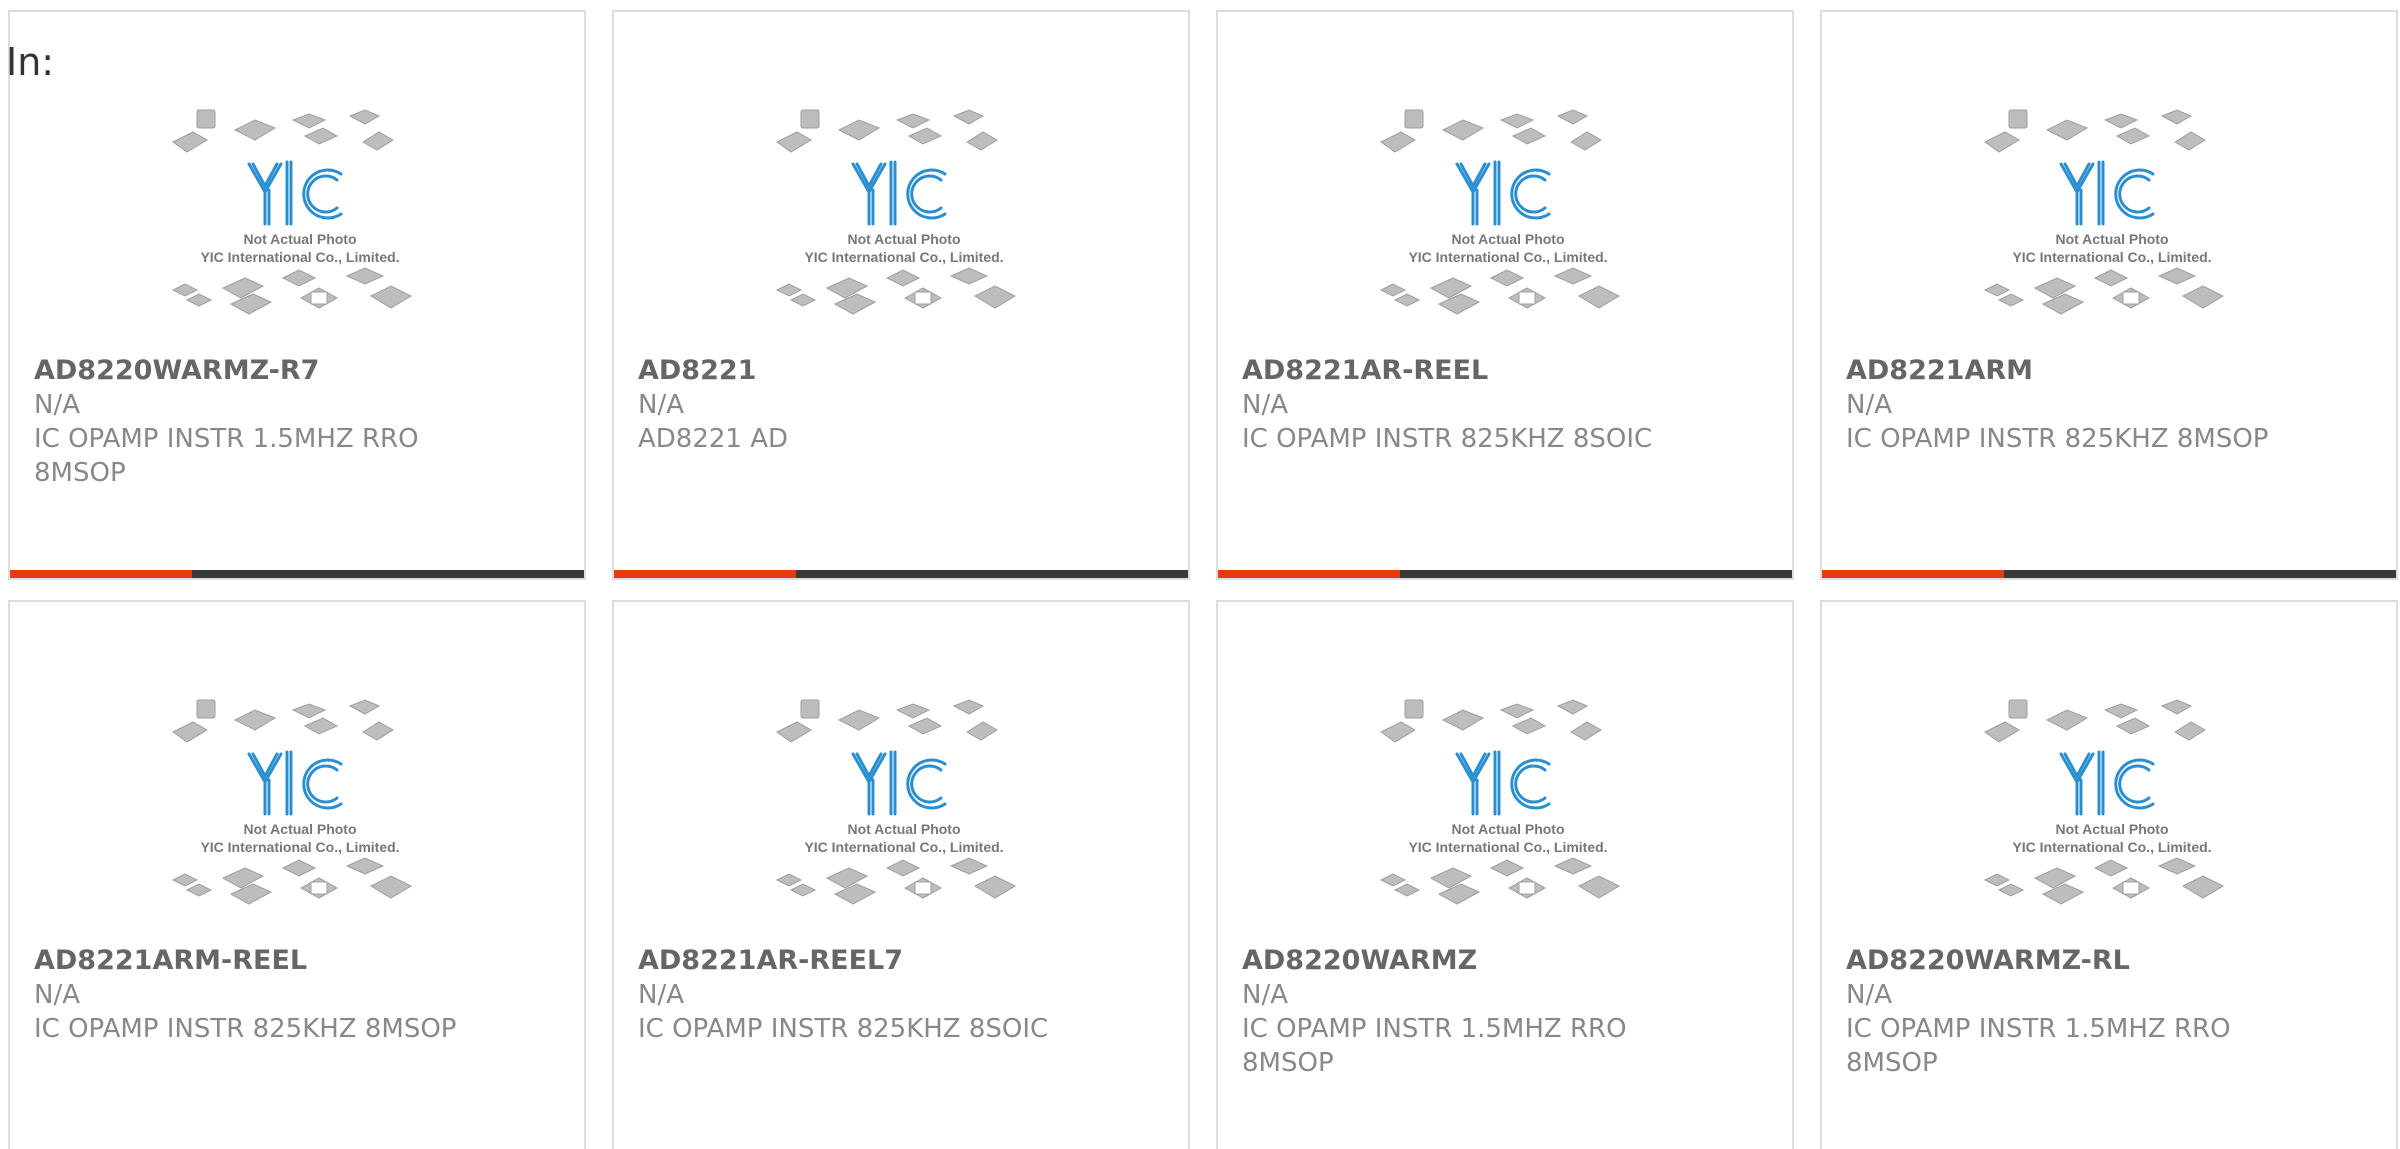 This screenshot has width=2400, height=1149. What do you see at coordinates (274, 371) in the screenshot?
I see `part-number-link: AD8220WARMZ-R7` at bounding box center [274, 371].